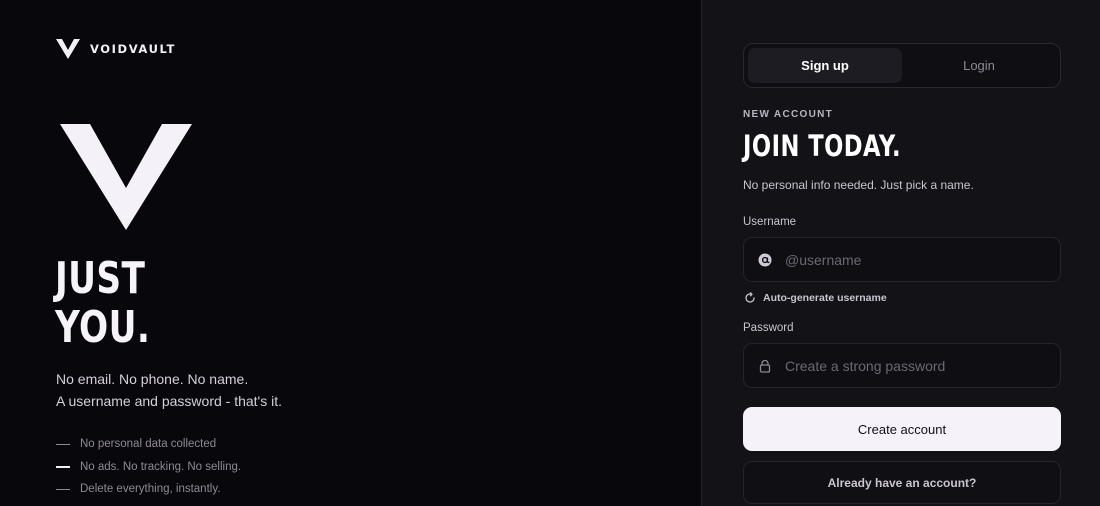  I want to click on headline-line: YOU., so click(103, 327).